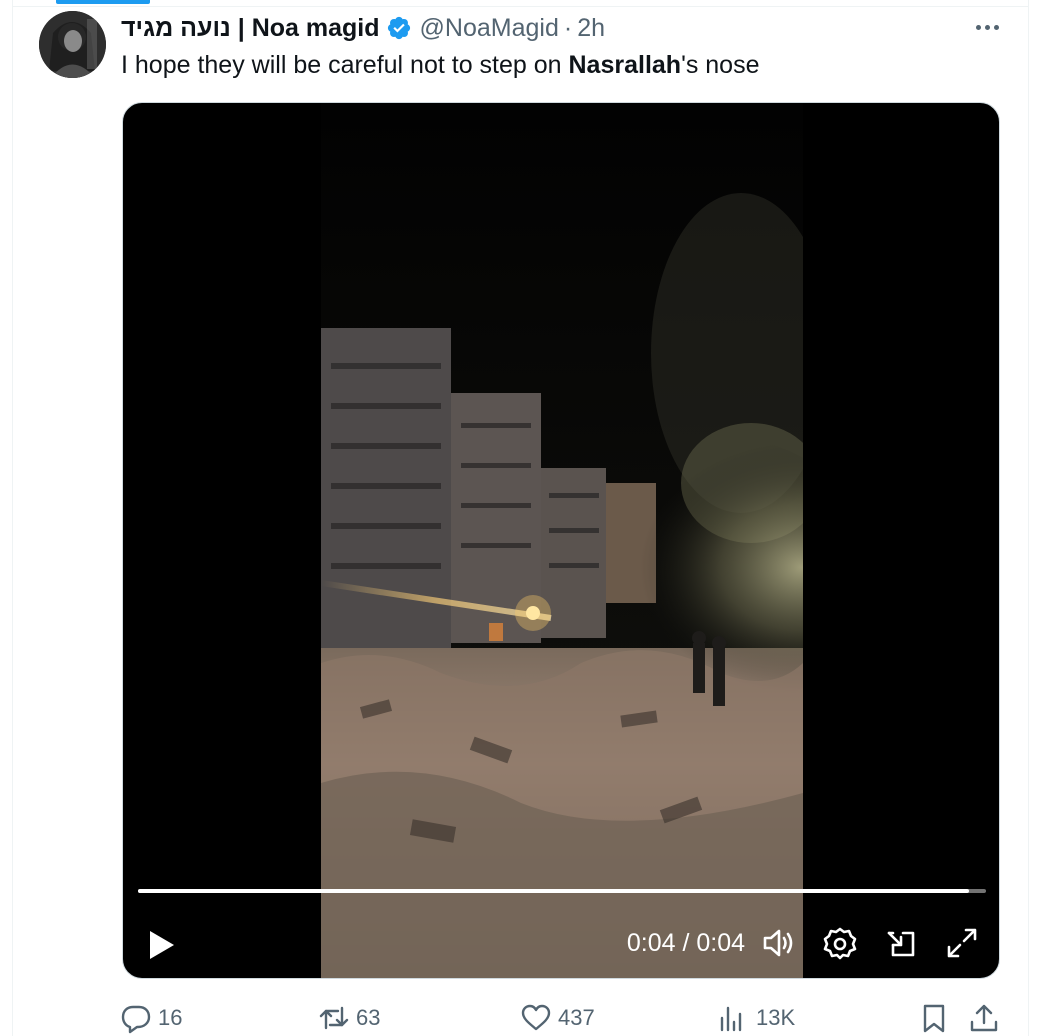  I want to click on like-icon, so click(536, 1018).